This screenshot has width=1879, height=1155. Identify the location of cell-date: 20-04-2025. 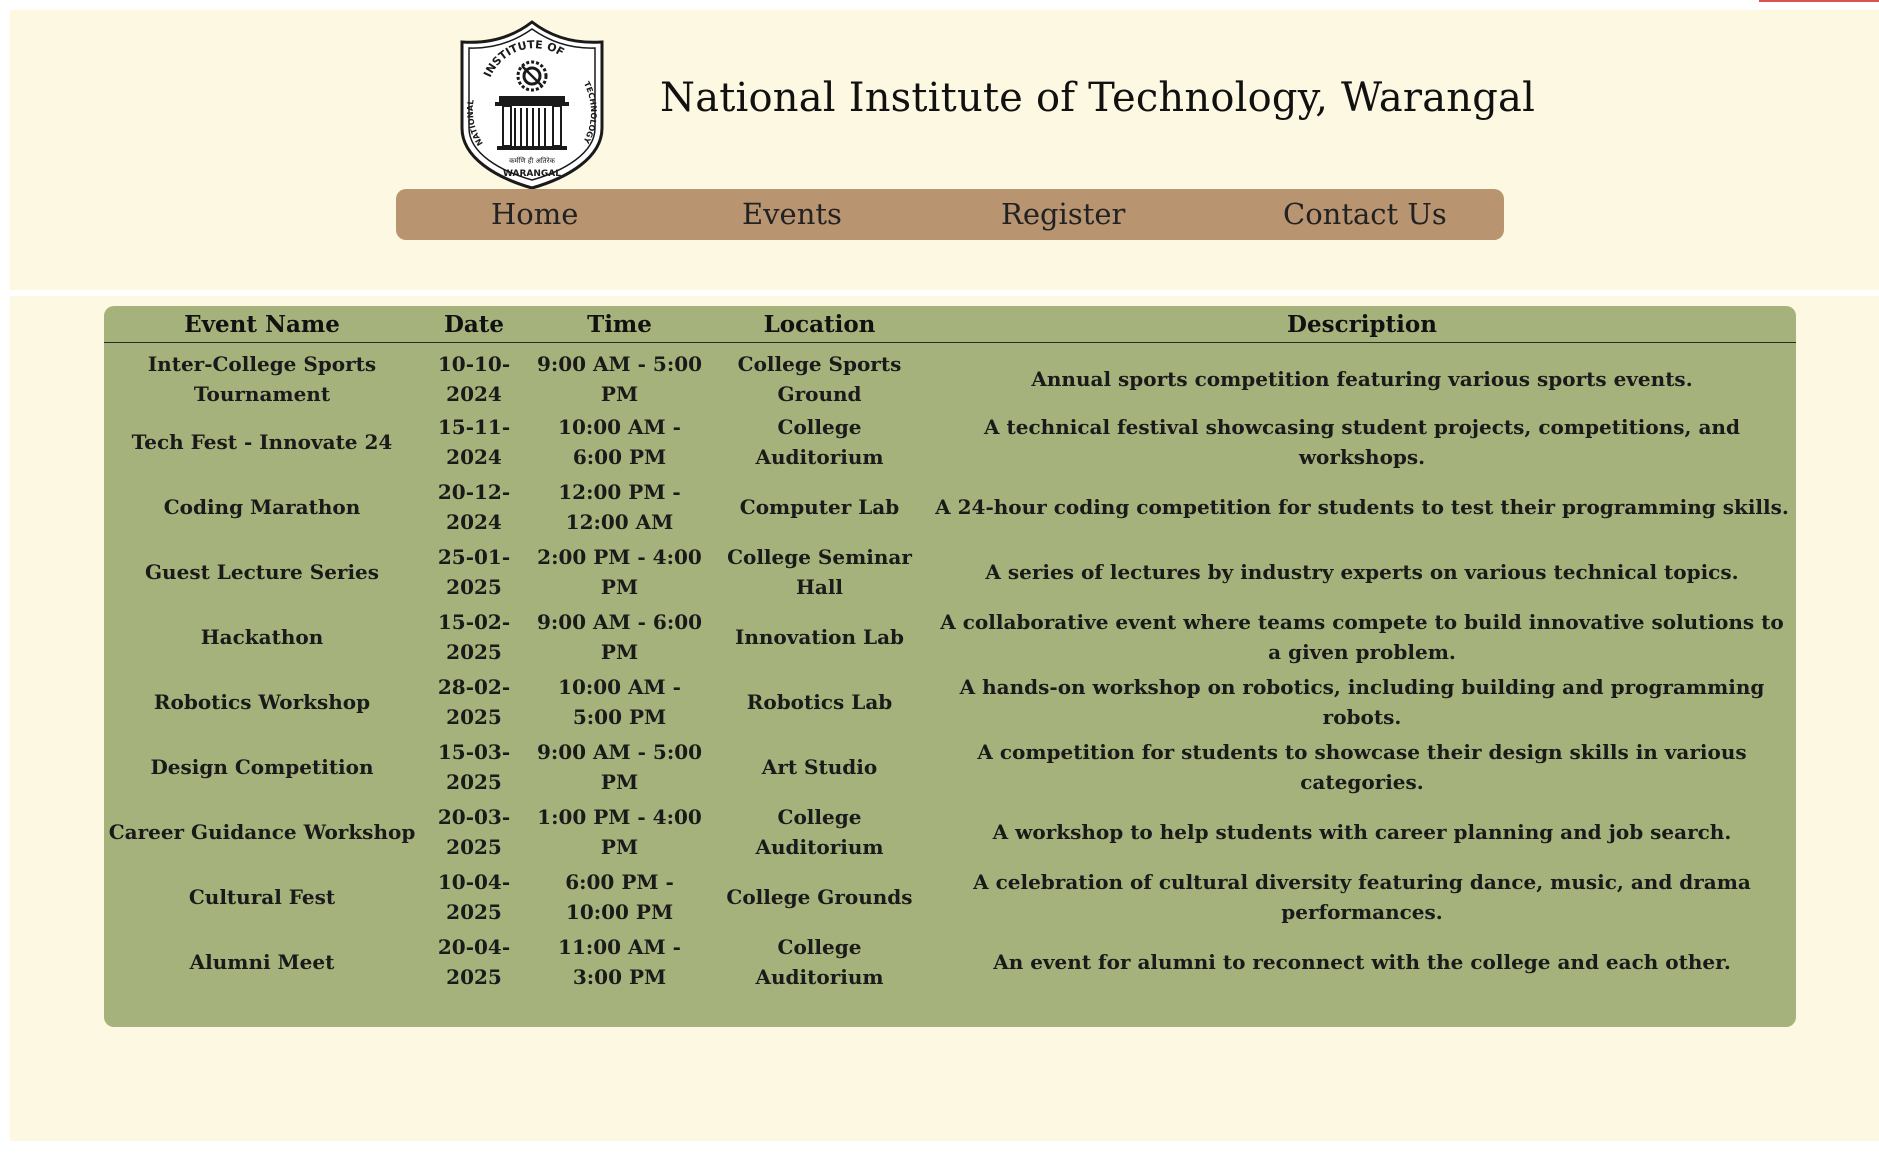
(474, 961).